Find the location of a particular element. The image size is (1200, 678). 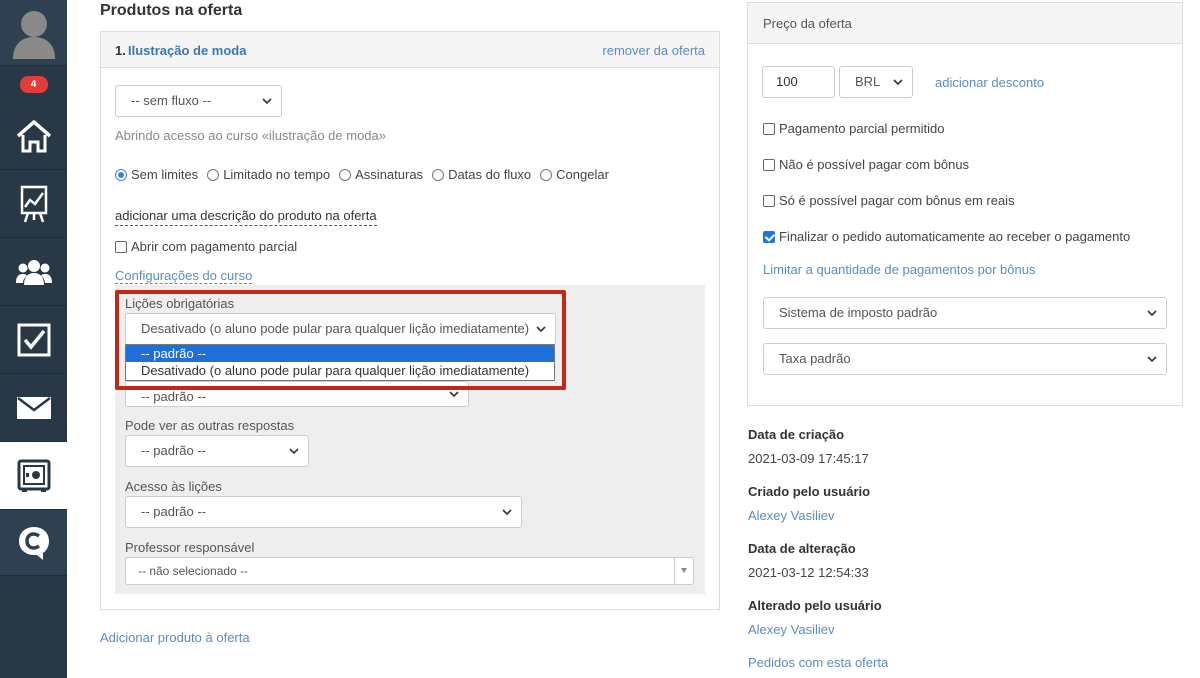

checkbox-label: Pagamento parcial permitido is located at coordinates (862, 128).